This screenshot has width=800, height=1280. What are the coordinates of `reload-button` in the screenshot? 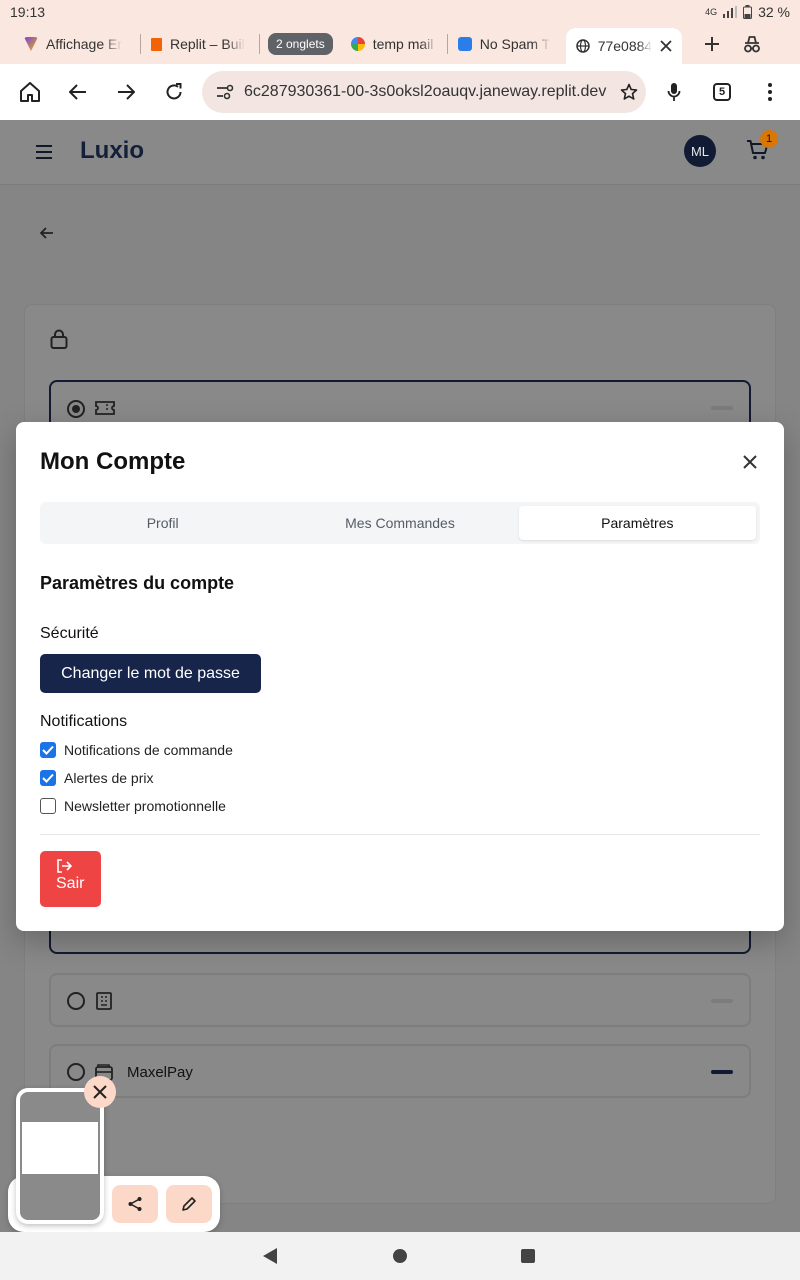 It's located at (174, 92).